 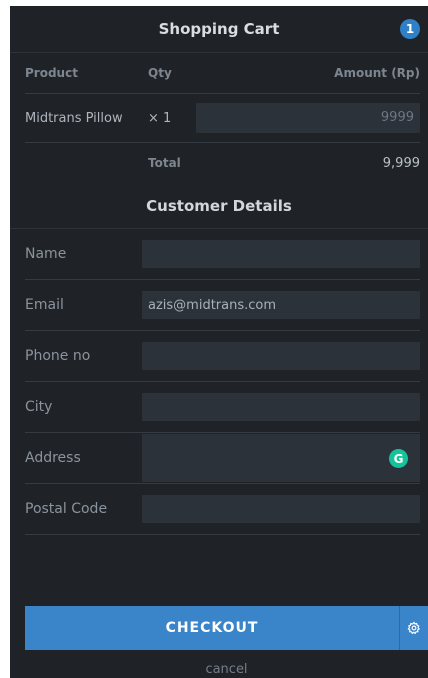 I want to click on column-amount: Amount (Rp), so click(x=377, y=73).